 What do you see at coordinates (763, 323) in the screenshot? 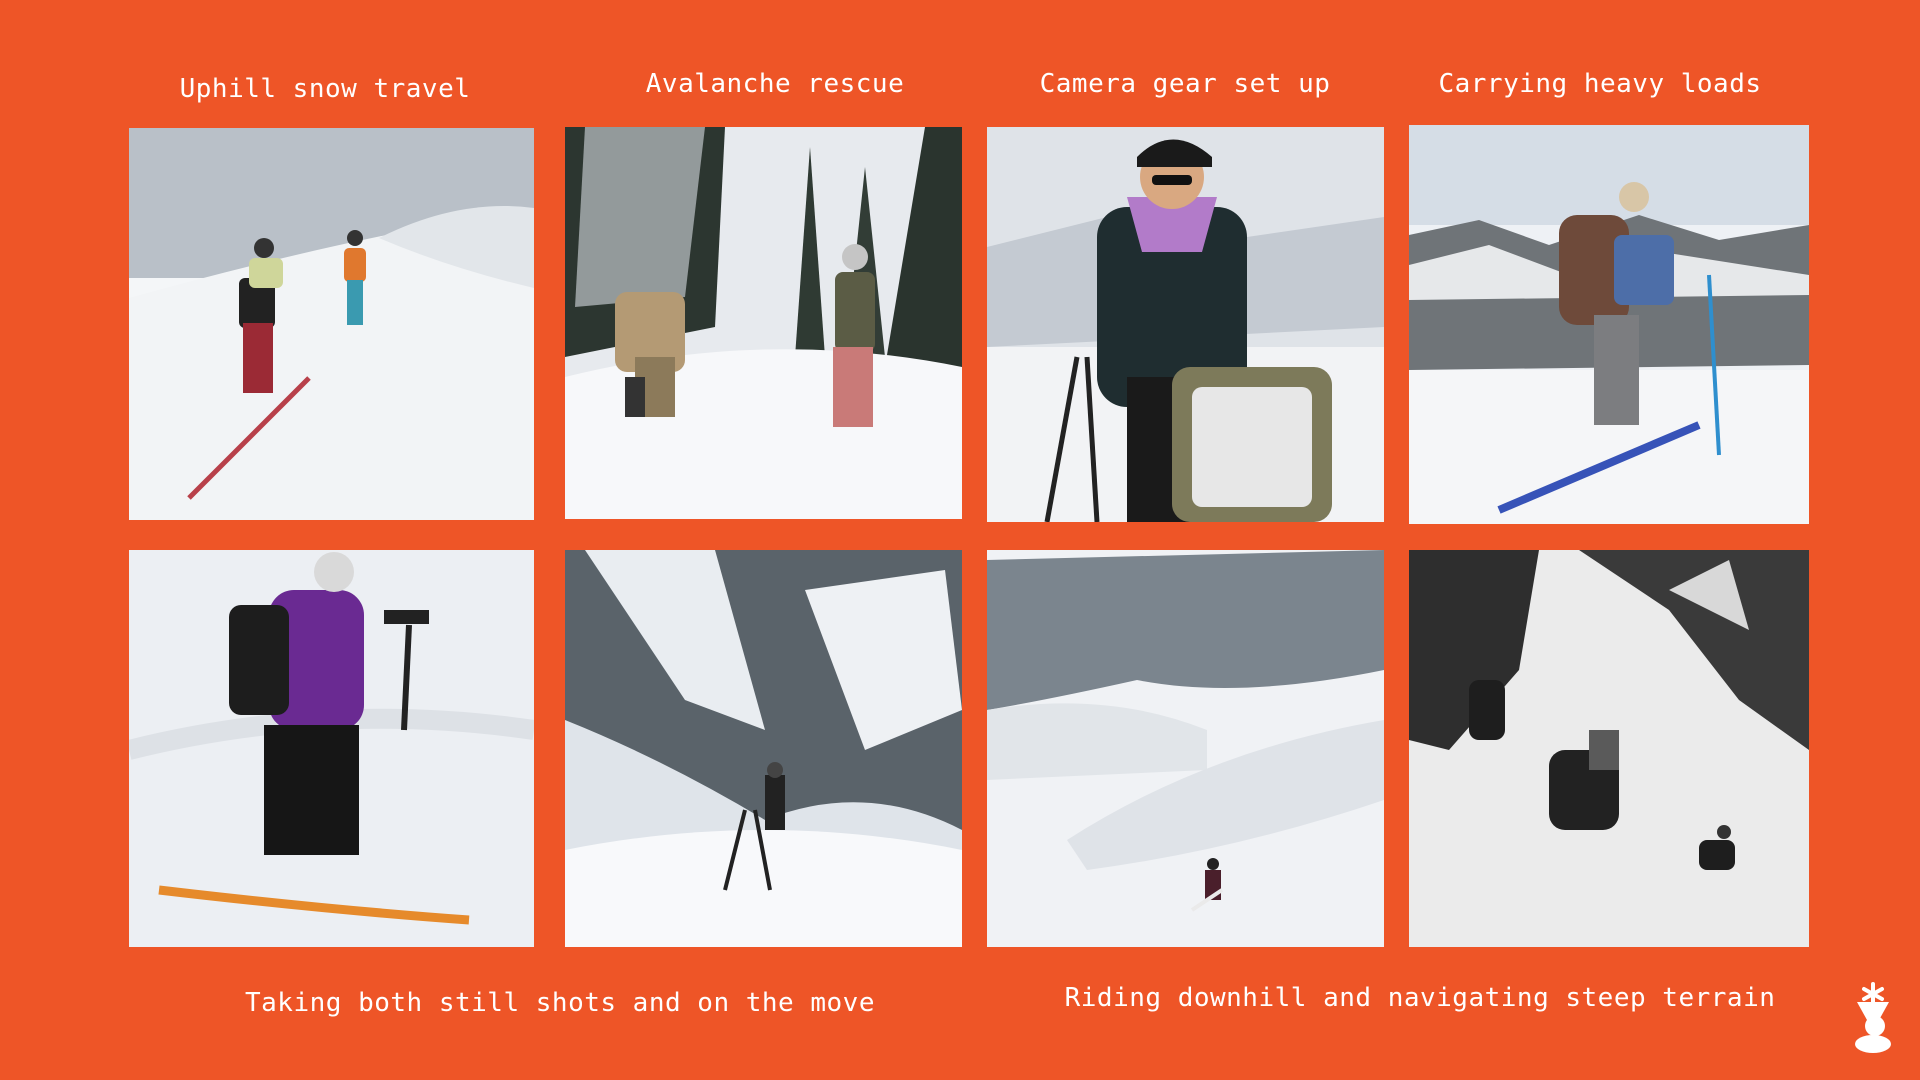
I see `photo-avalanche-rescue` at bounding box center [763, 323].